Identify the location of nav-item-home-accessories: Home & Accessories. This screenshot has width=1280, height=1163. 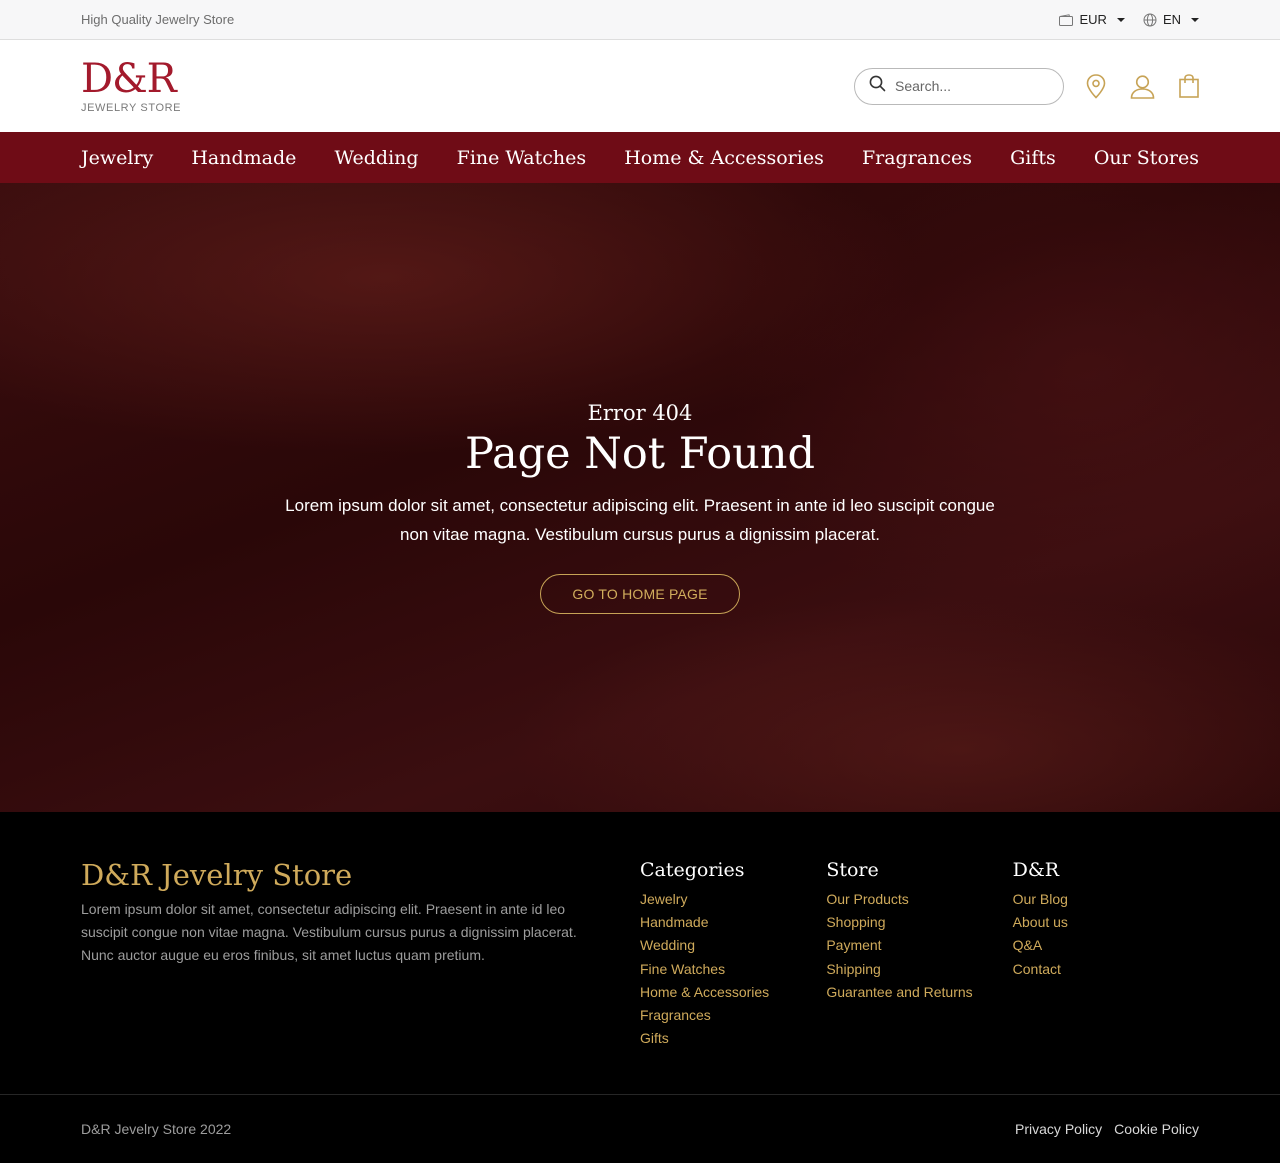
(724, 158).